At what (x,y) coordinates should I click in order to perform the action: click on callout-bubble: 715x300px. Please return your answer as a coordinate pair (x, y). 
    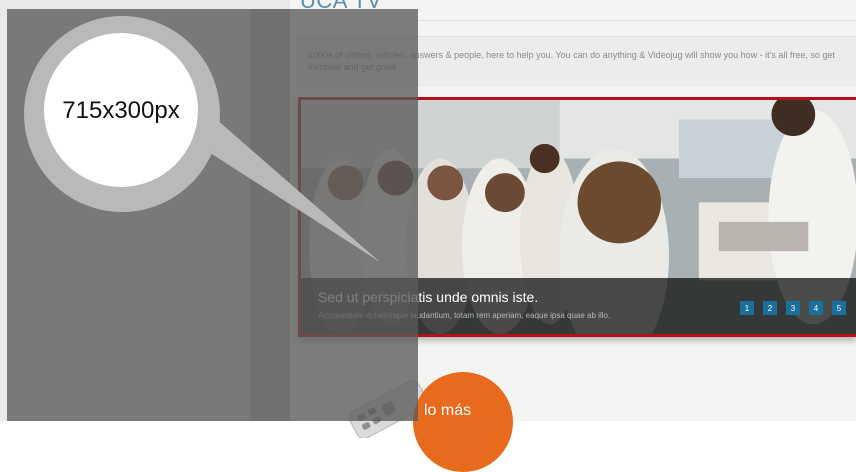
    Looking at the image, I should click on (121, 110).